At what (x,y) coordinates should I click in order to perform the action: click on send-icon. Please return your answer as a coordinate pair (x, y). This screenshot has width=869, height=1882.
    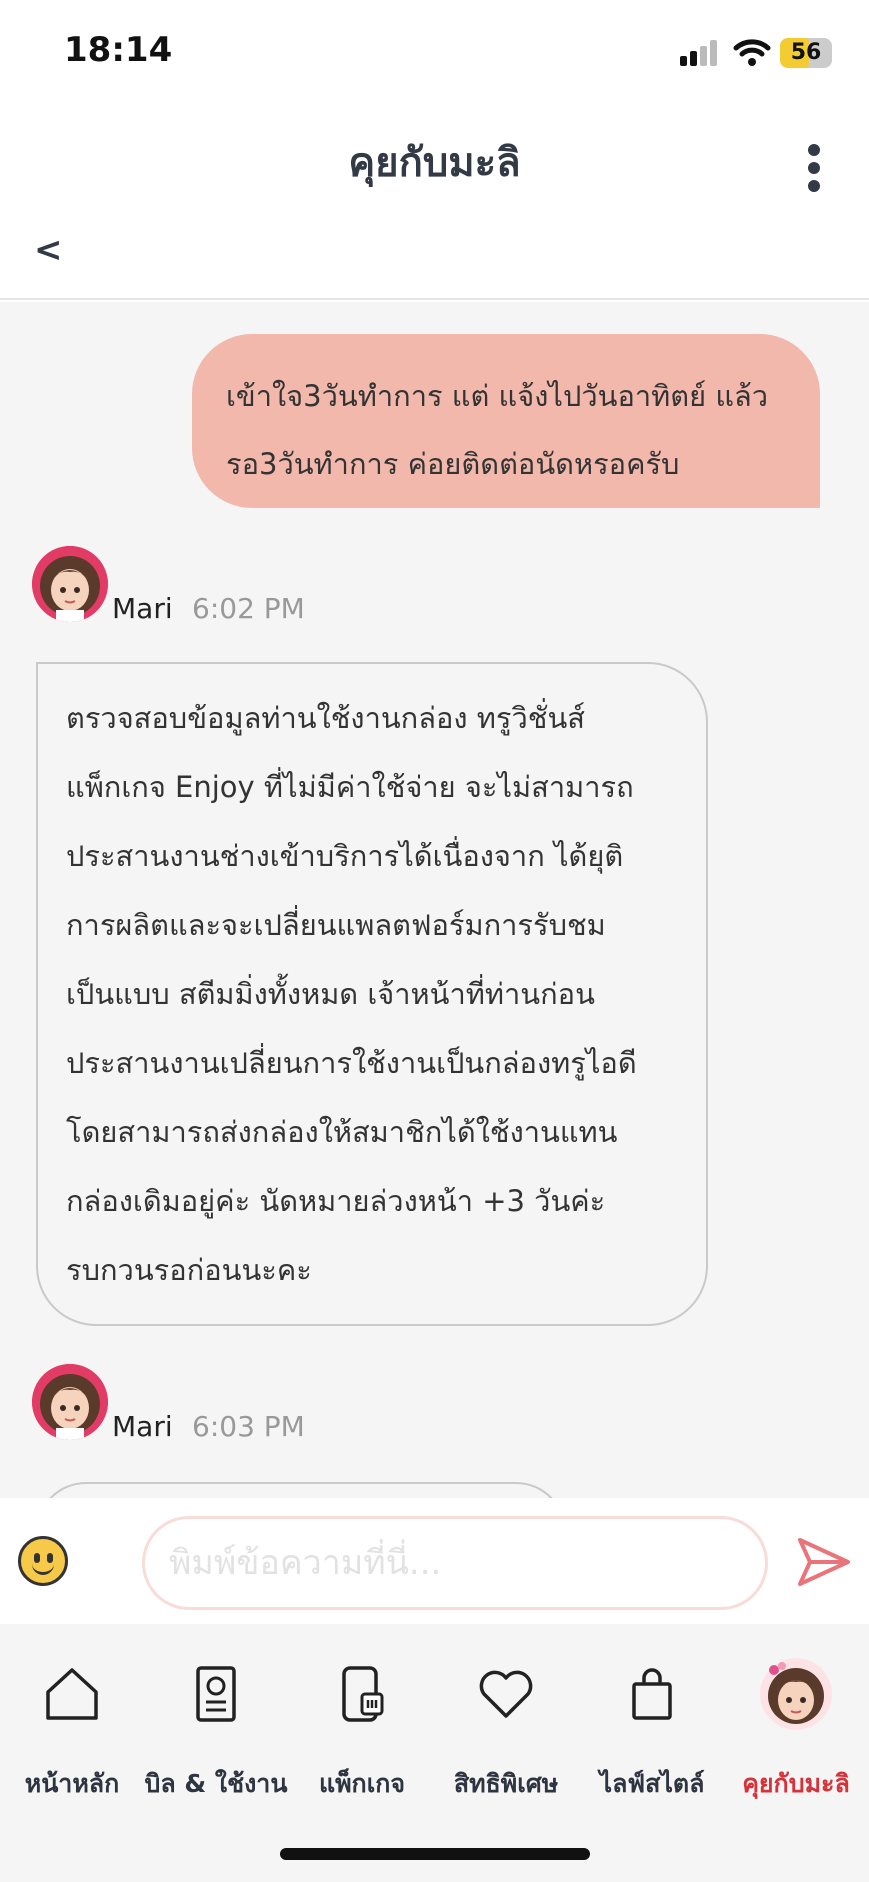
    Looking at the image, I should click on (824, 1562).